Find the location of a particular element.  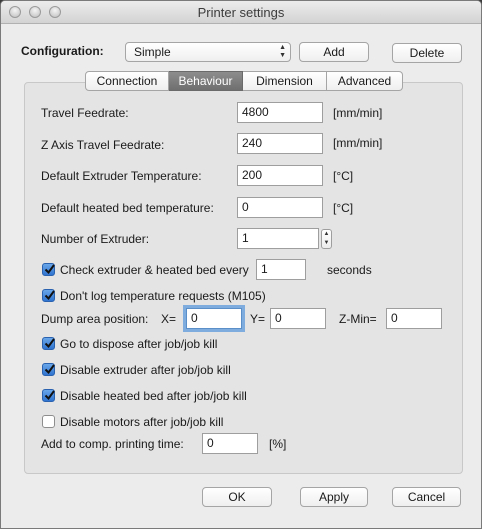

dump-y-label: Y= is located at coordinates (258, 319).